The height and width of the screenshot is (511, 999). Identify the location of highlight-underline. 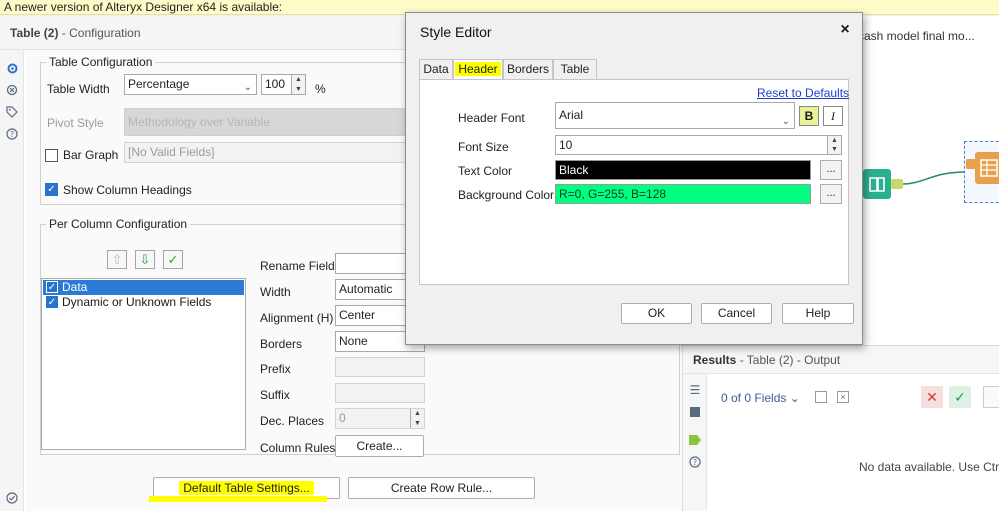
(238, 499).